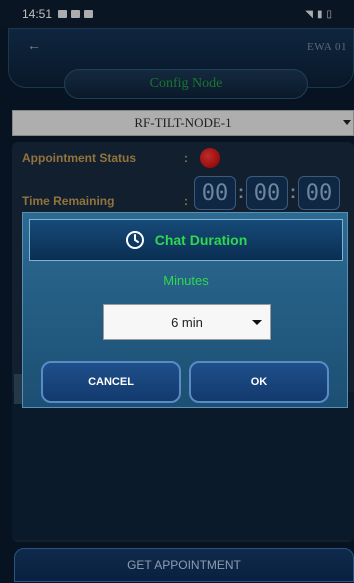 The width and height of the screenshot is (354, 583). Describe the element at coordinates (134, 240) in the screenshot. I see `clock-icon` at that location.